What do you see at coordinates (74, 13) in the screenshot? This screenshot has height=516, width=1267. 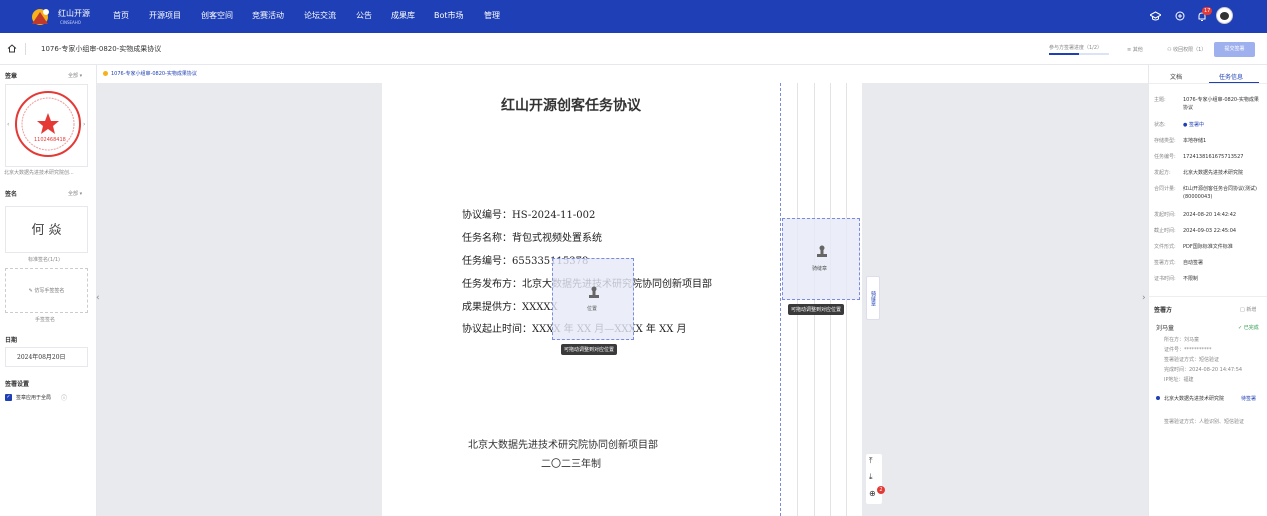 I see `logo-text: 红山开源` at bounding box center [74, 13].